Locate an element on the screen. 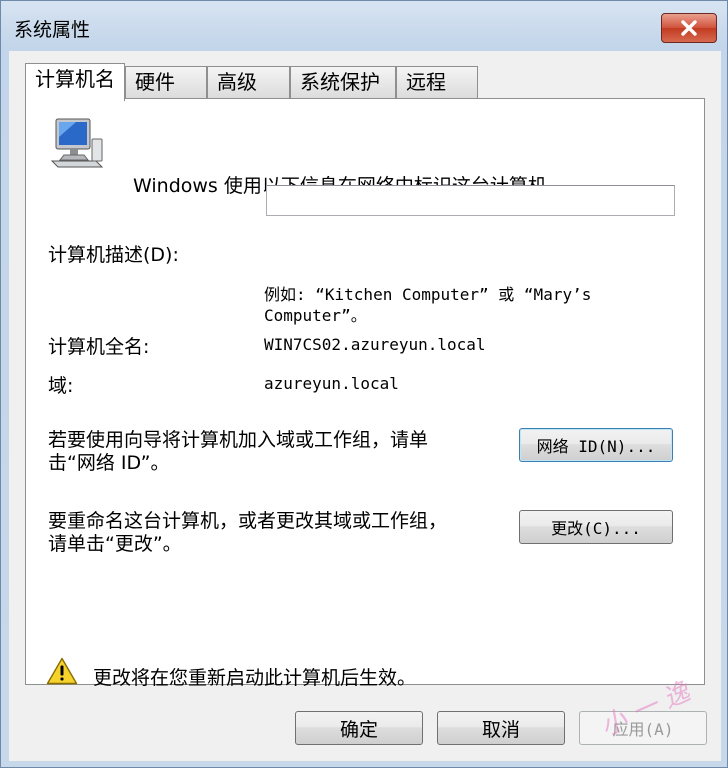  network-id-description-line2: 击“网络 ID”。 is located at coordinates (109, 463).